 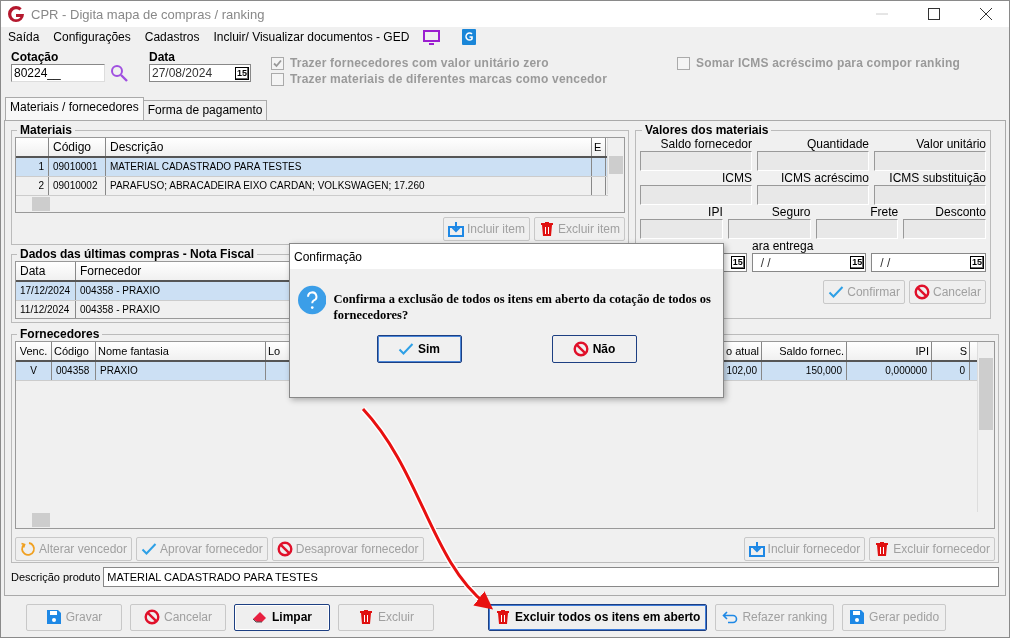 What do you see at coordinates (46, 271) in the screenshot?
I see `column-header: Data` at bounding box center [46, 271].